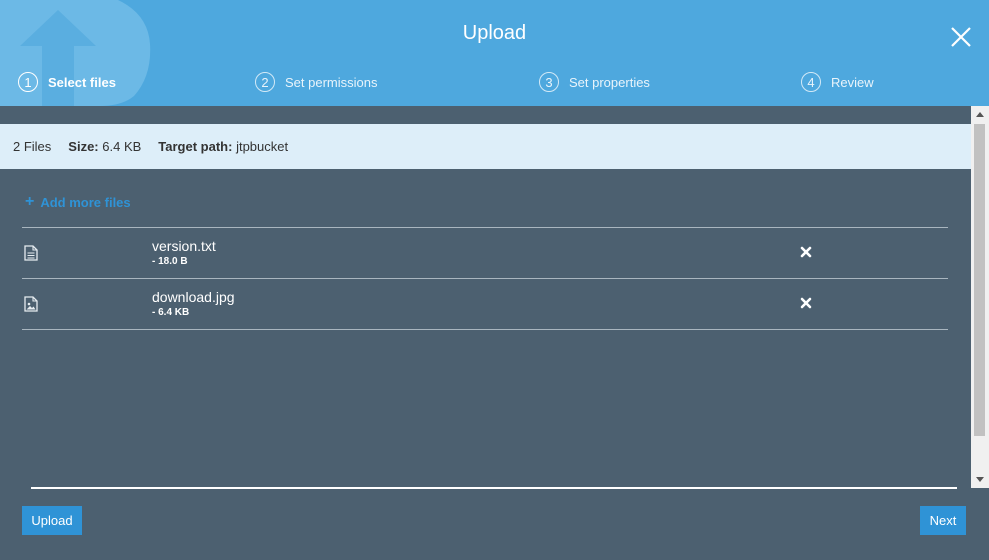 The width and height of the screenshot is (989, 560). I want to click on add-more-files-link: + Add more files, so click(78, 202).